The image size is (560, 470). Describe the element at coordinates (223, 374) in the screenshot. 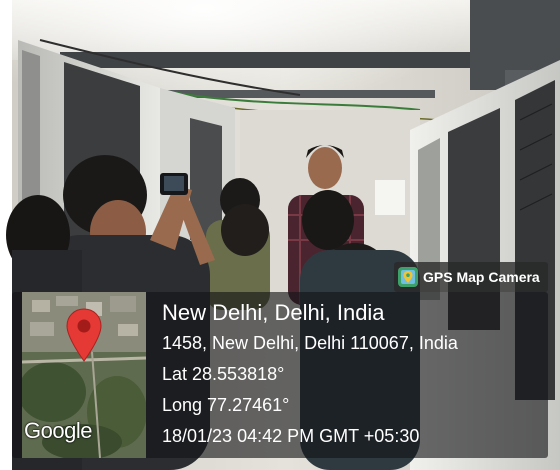

I see `latitude-line: Lat 28.553818°` at that location.